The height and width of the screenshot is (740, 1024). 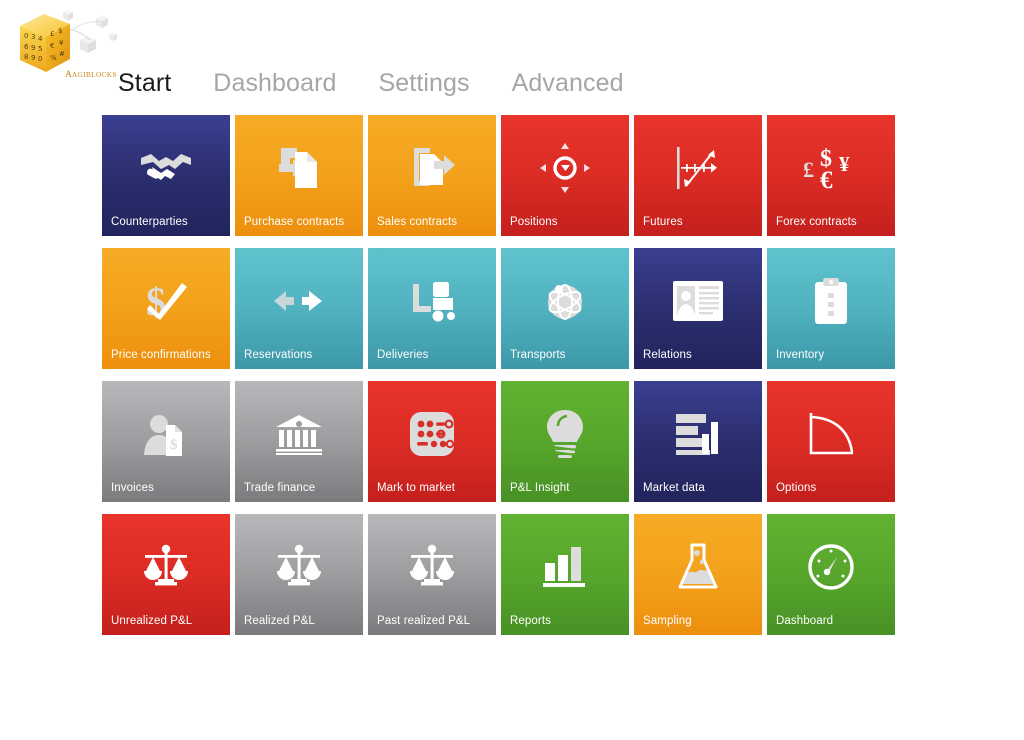 I want to click on tile-forex-contracts: £ $ ¥ € Forex contracts, so click(x=831, y=175).